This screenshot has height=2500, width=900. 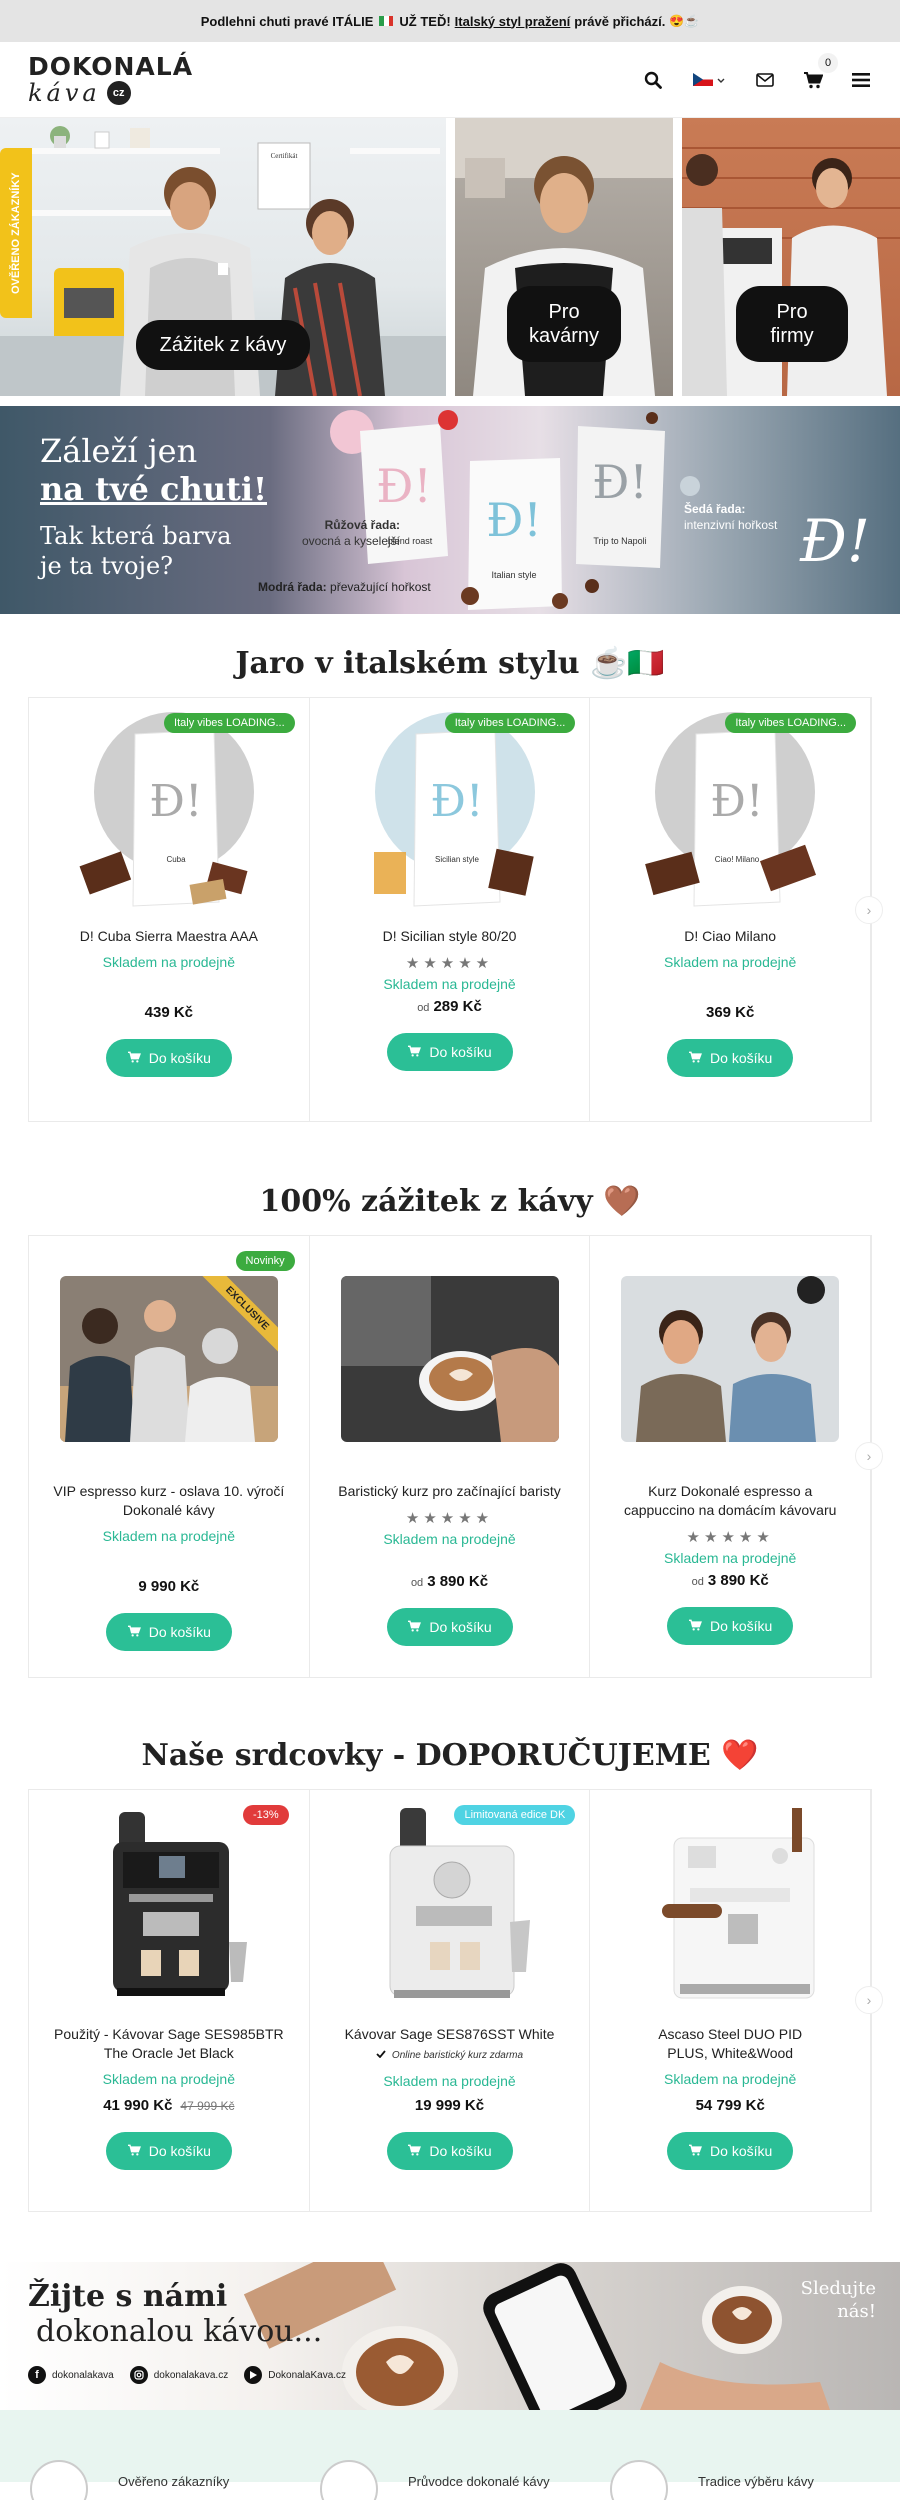 What do you see at coordinates (287, 21) in the screenshot?
I see `promo-text-before: Podlehni chuti pravé ITÁLIE` at bounding box center [287, 21].